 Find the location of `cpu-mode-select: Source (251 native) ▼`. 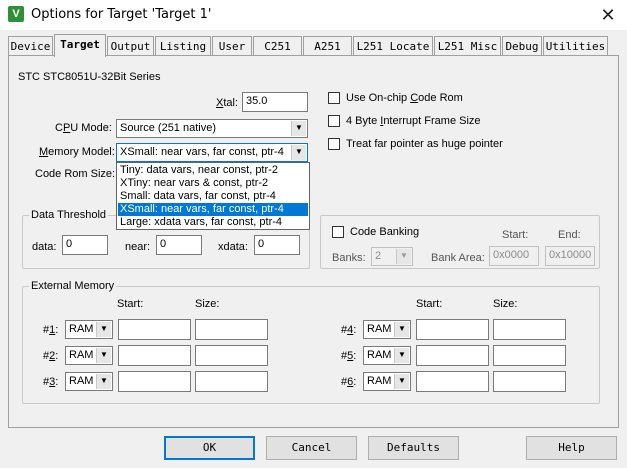

cpu-mode-select: Source (251 native) ▼ is located at coordinates (212, 128).